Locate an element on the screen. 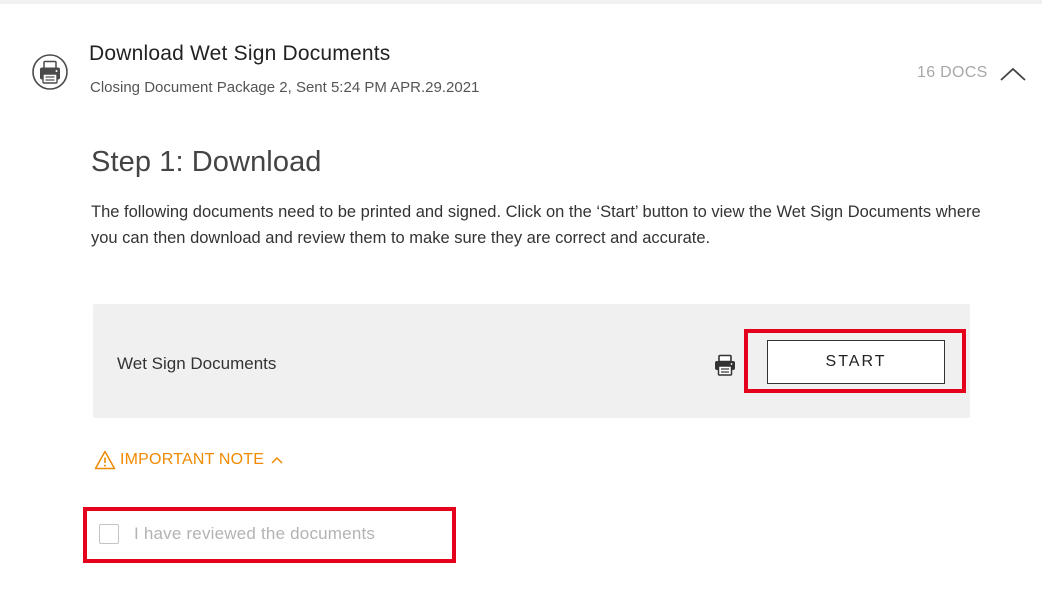 The width and height of the screenshot is (1042, 604). document-panel-label: Wet Sign Documents is located at coordinates (197, 363).